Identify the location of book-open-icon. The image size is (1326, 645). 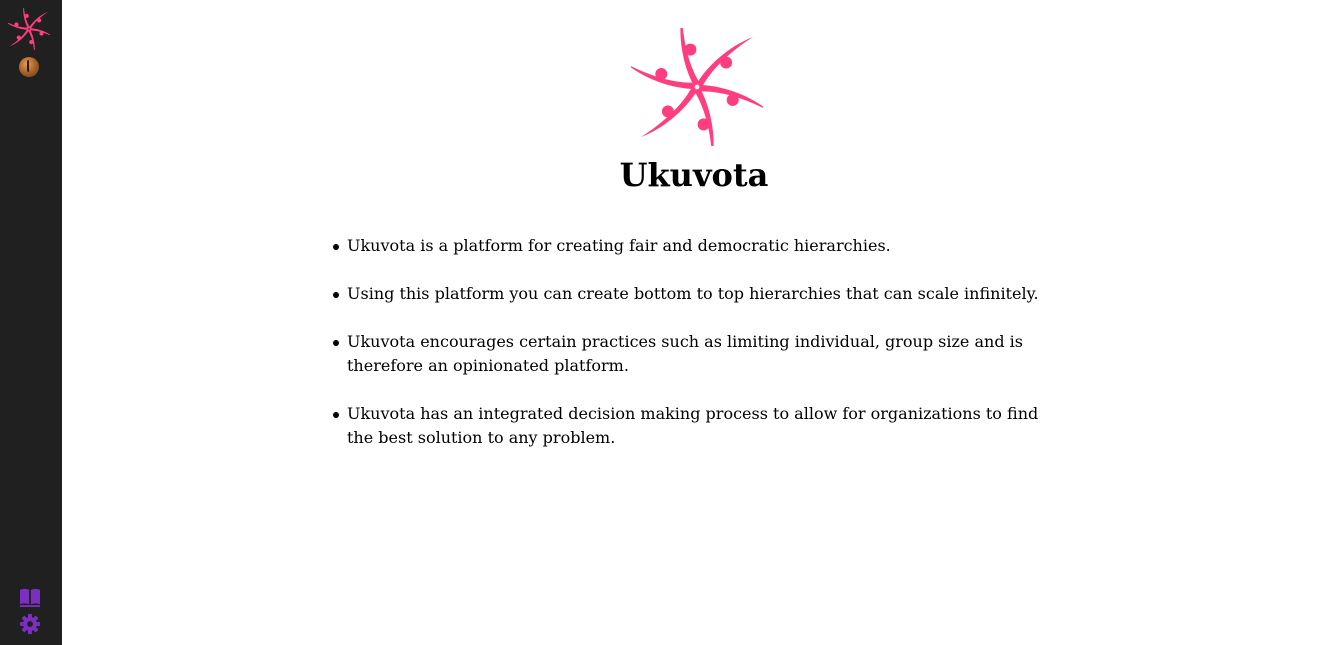
(30, 597).